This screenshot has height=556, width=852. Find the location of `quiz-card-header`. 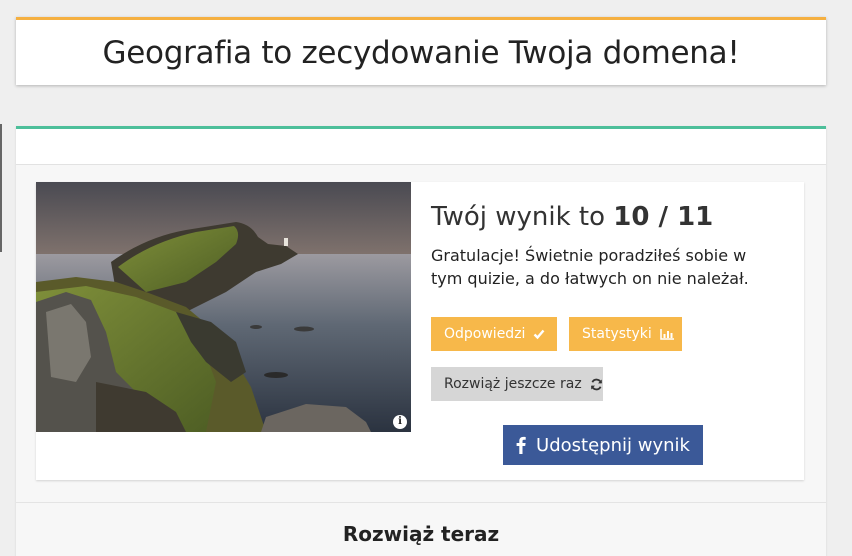

quiz-card-header is located at coordinates (421, 147).